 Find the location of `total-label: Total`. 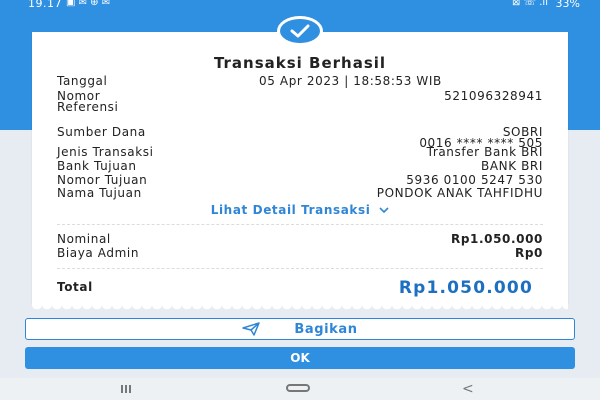

total-label: Total is located at coordinates (75, 287).